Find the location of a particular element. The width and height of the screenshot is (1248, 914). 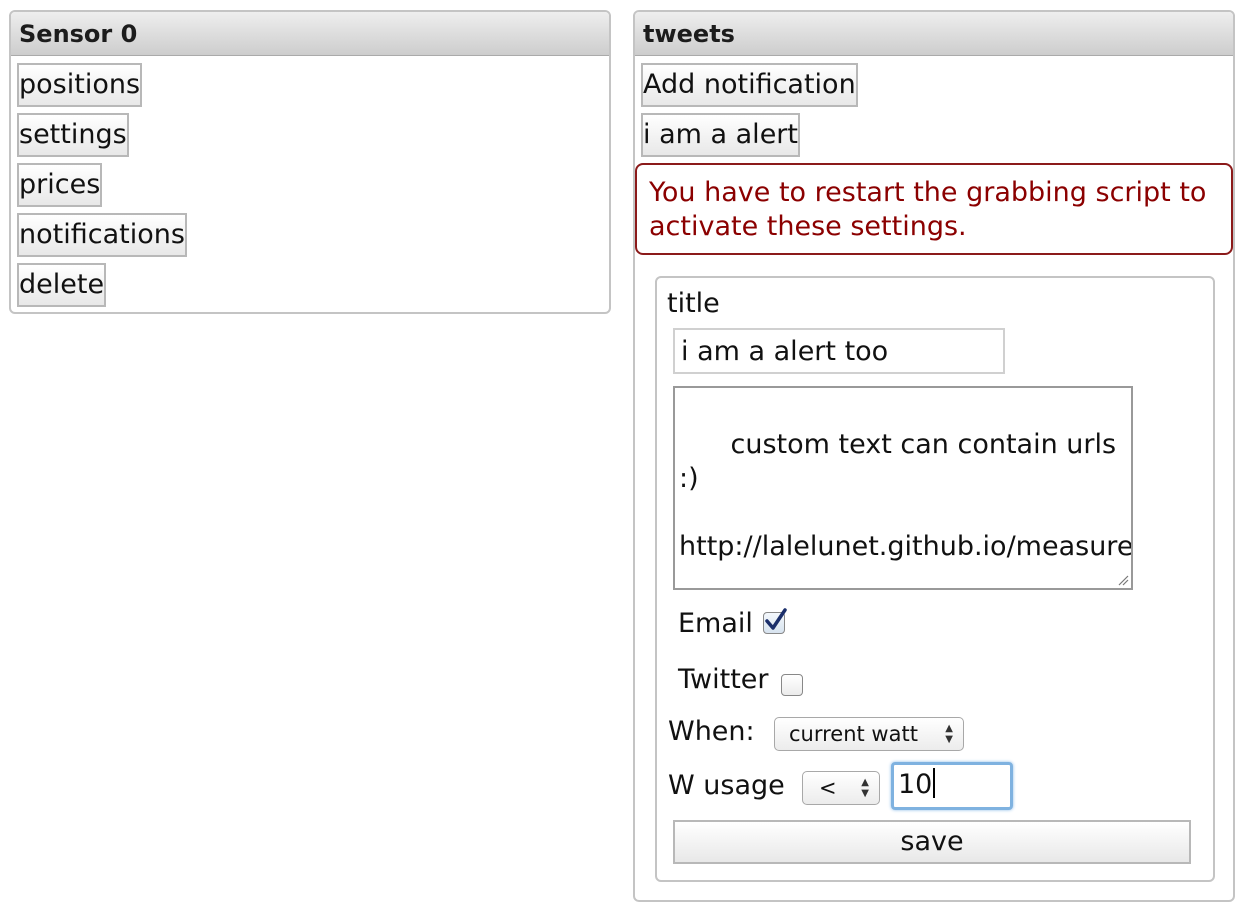

text-caret is located at coordinates (934, 783).